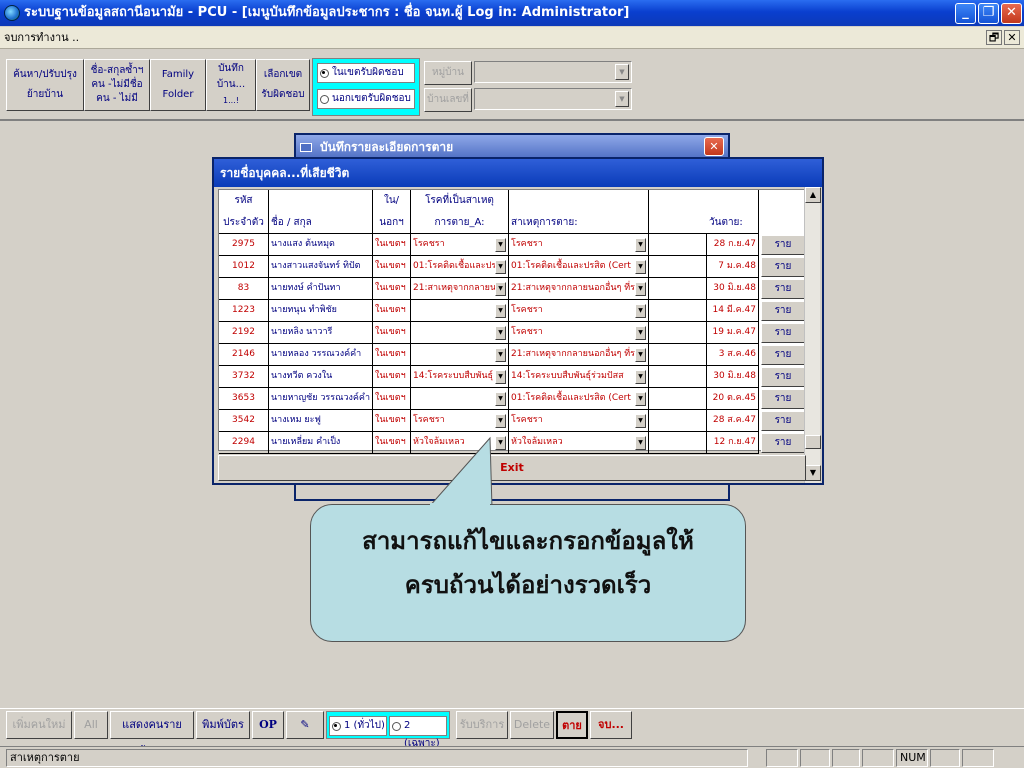 This screenshot has width=1024, height=768. Describe the element at coordinates (813, 473) in the screenshot. I see `scroll-down-icon: ▼` at that location.